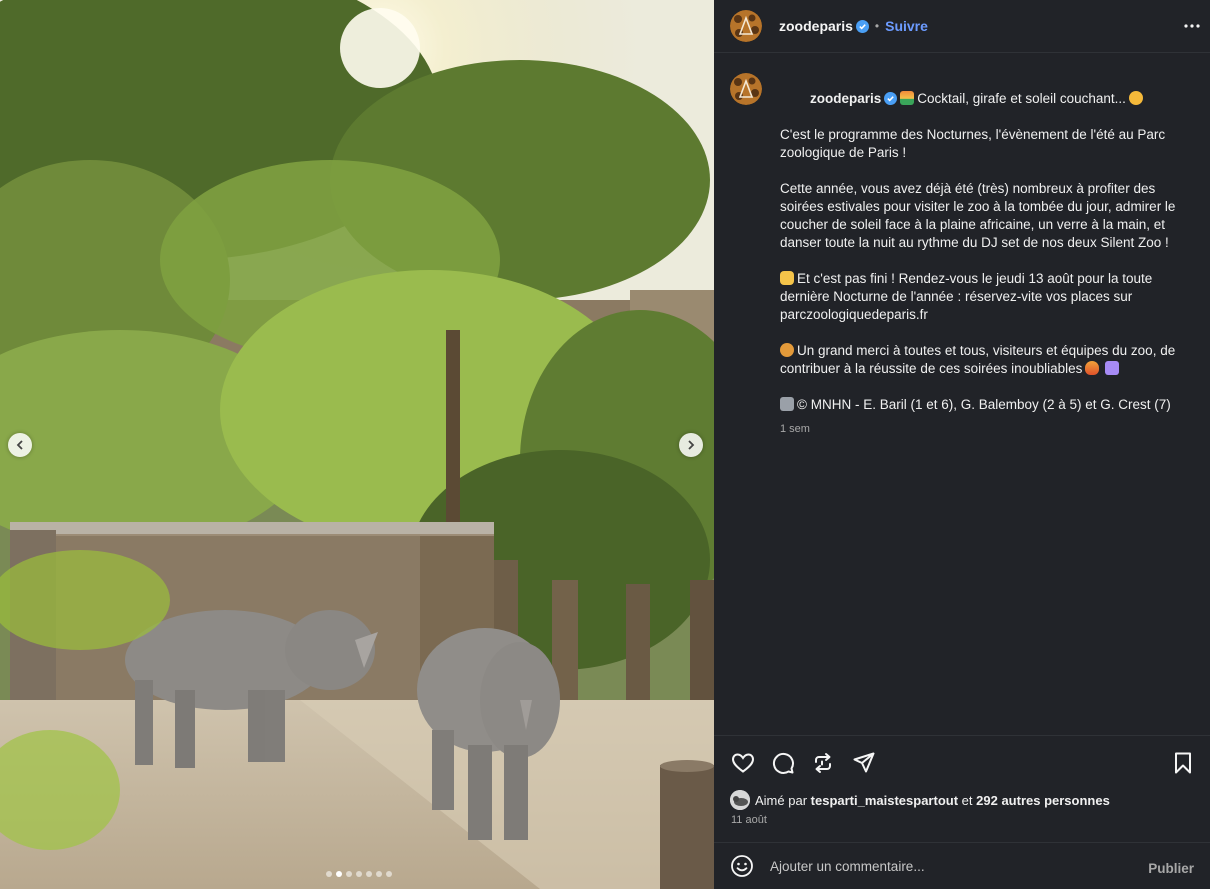 Image resolution: width=1210 pixels, height=889 pixels. I want to click on post-date: 11 août, so click(749, 820).